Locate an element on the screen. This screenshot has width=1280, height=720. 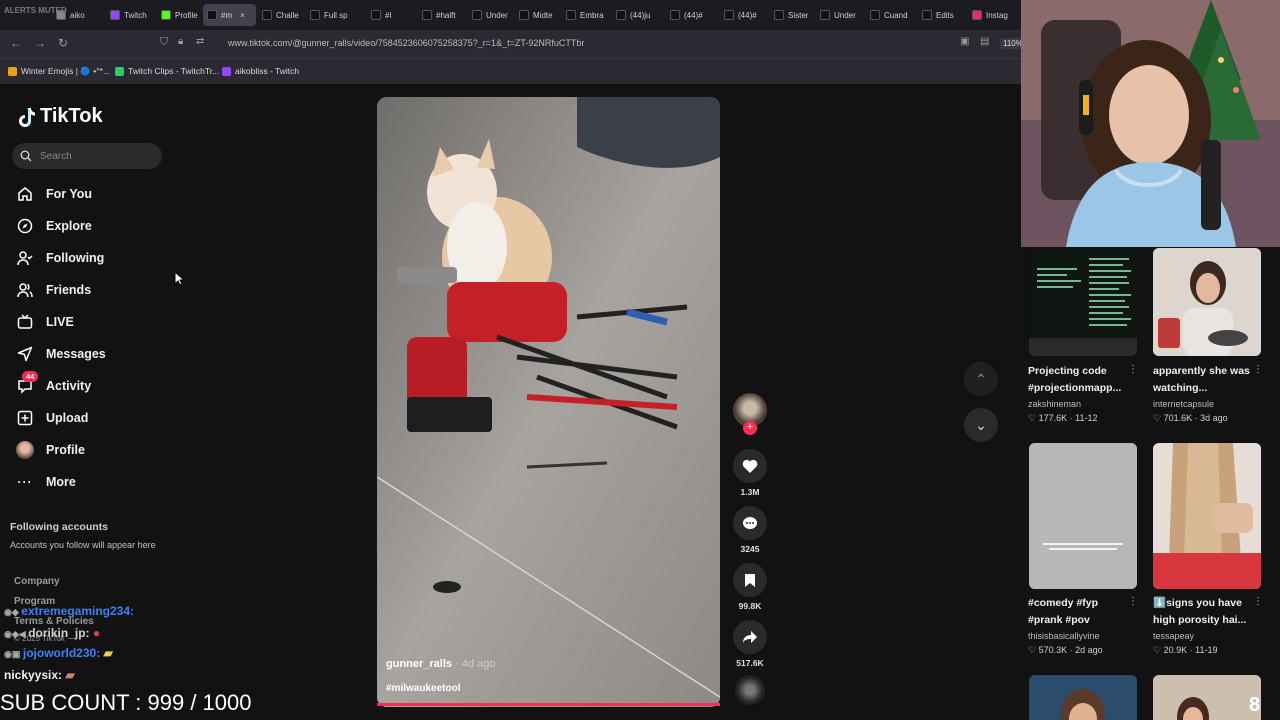
sidebar-item-upload: Upload is located at coordinates (52, 418).